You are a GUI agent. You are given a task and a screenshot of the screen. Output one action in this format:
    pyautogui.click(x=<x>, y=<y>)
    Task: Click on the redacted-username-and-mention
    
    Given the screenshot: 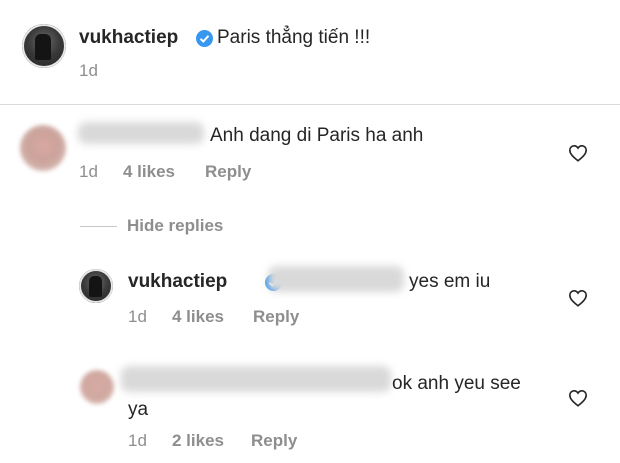 What is the action you would take?
    pyautogui.click(x=256, y=379)
    